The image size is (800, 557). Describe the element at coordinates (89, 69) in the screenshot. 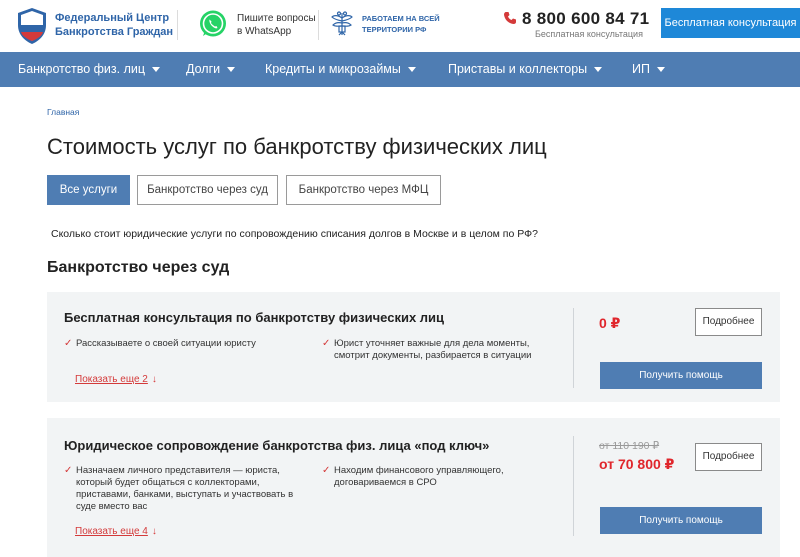

I see `nav-item-bankruptcy: Банкротство физ. лиц` at that location.